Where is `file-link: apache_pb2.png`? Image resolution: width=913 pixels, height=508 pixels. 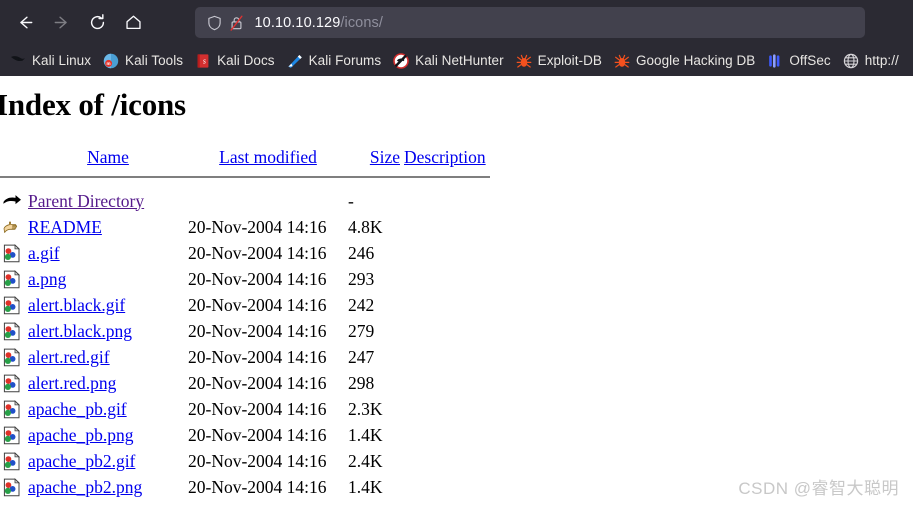 file-link: apache_pb2.png is located at coordinates (85, 487).